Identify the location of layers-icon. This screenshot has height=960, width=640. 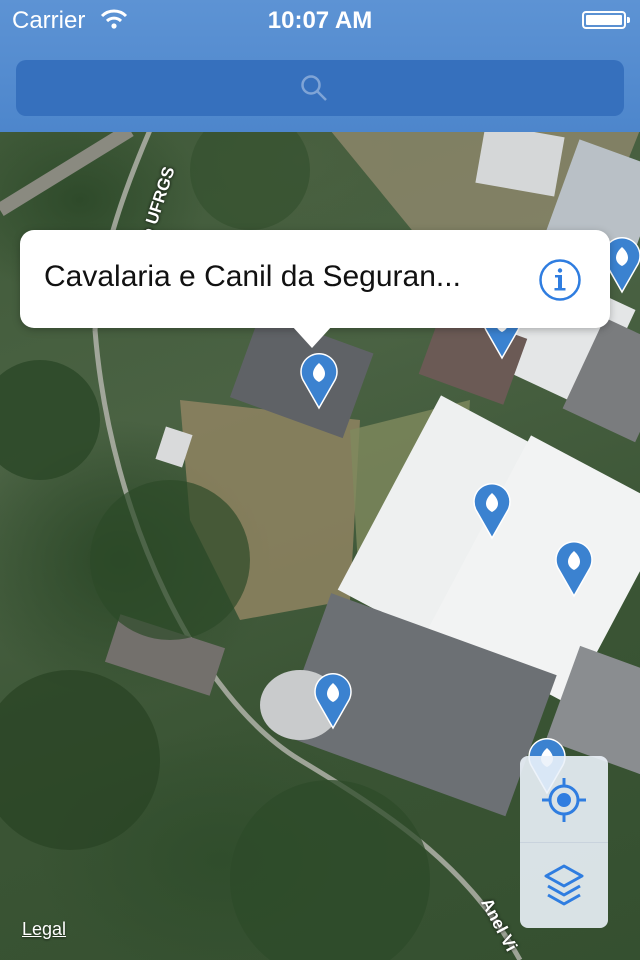
(564, 885).